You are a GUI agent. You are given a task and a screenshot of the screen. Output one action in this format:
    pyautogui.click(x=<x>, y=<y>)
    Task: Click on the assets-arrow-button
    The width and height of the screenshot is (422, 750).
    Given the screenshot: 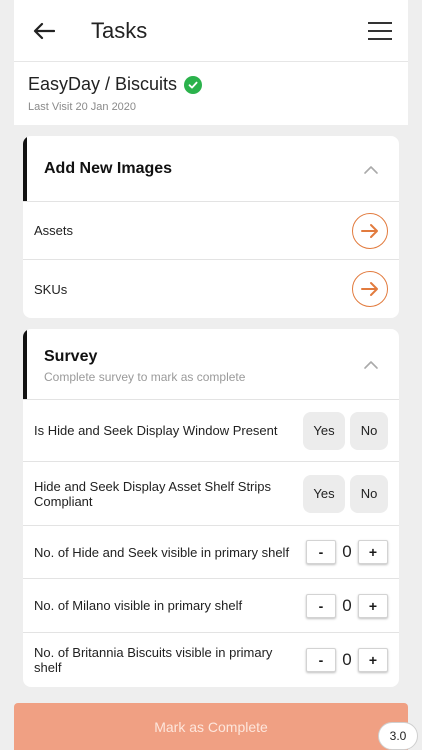 What is the action you would take?
    pyautogui.click(x=370, y=230)
    